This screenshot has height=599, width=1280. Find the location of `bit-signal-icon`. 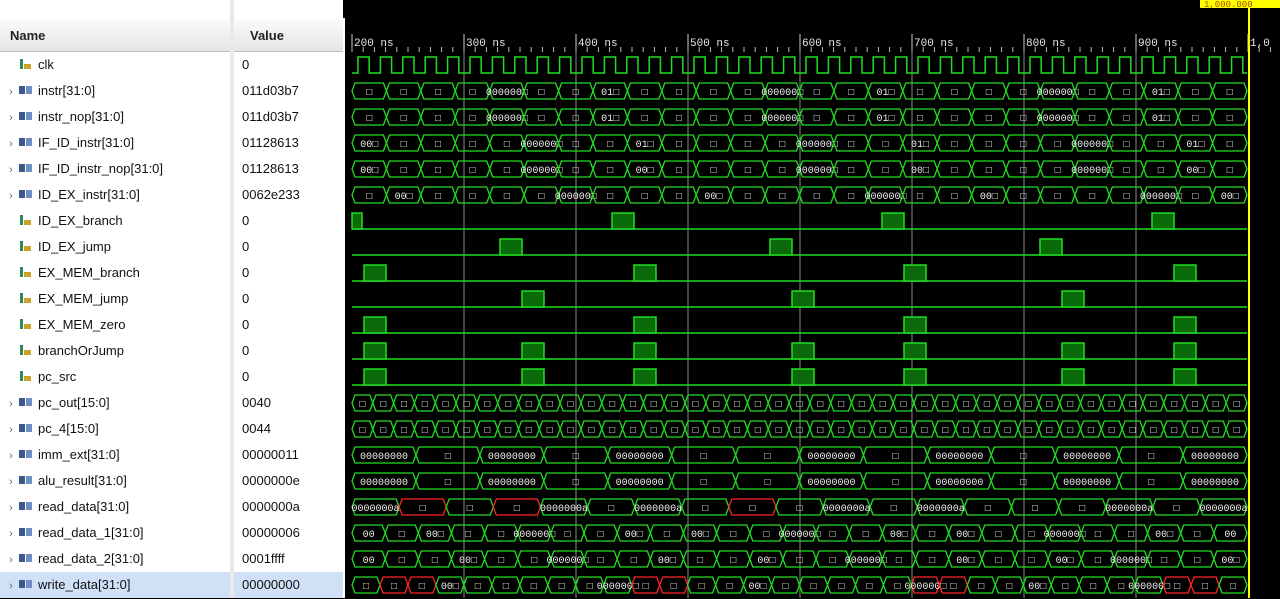

bit-signal-icon is located at coordinates (26, 295).